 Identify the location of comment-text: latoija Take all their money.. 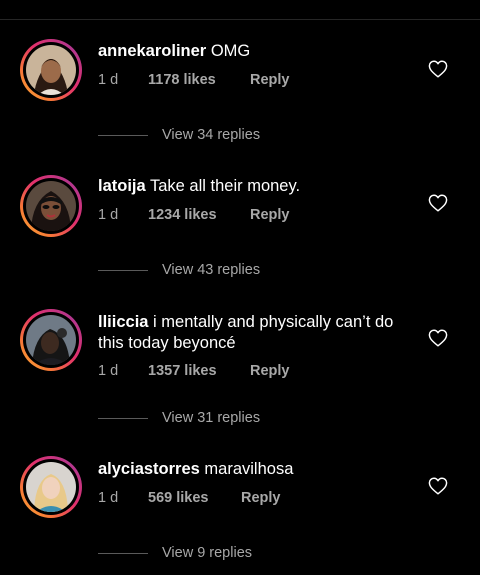
(248, 186).